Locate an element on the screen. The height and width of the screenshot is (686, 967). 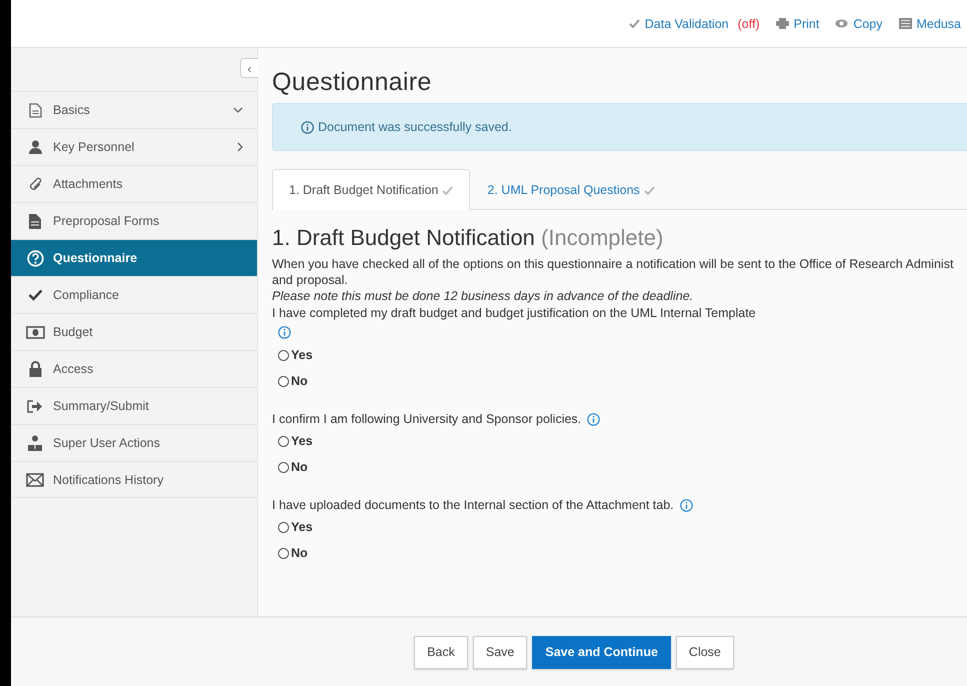
sidebar-item: Basics is located at coordinates (134, 109).